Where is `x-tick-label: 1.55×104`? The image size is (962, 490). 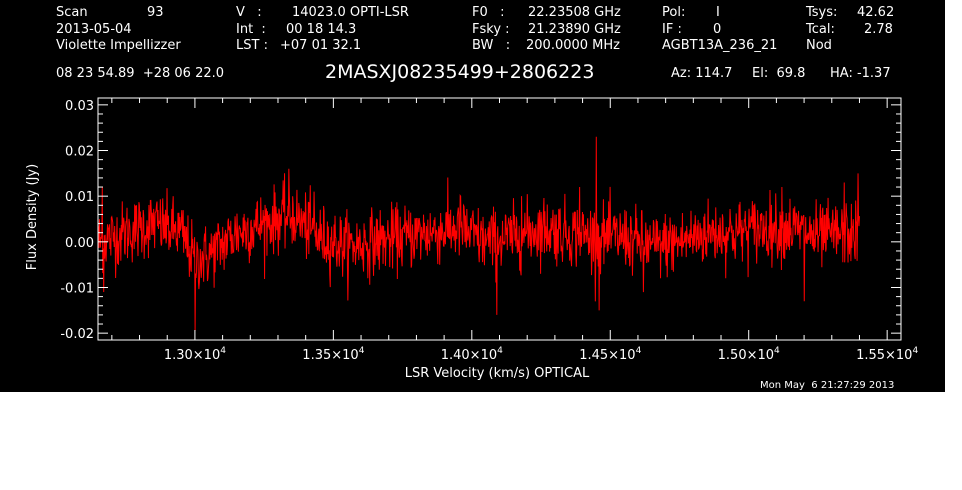
x-tick-label: 1.55×104 is located at coordinates (887, 354).